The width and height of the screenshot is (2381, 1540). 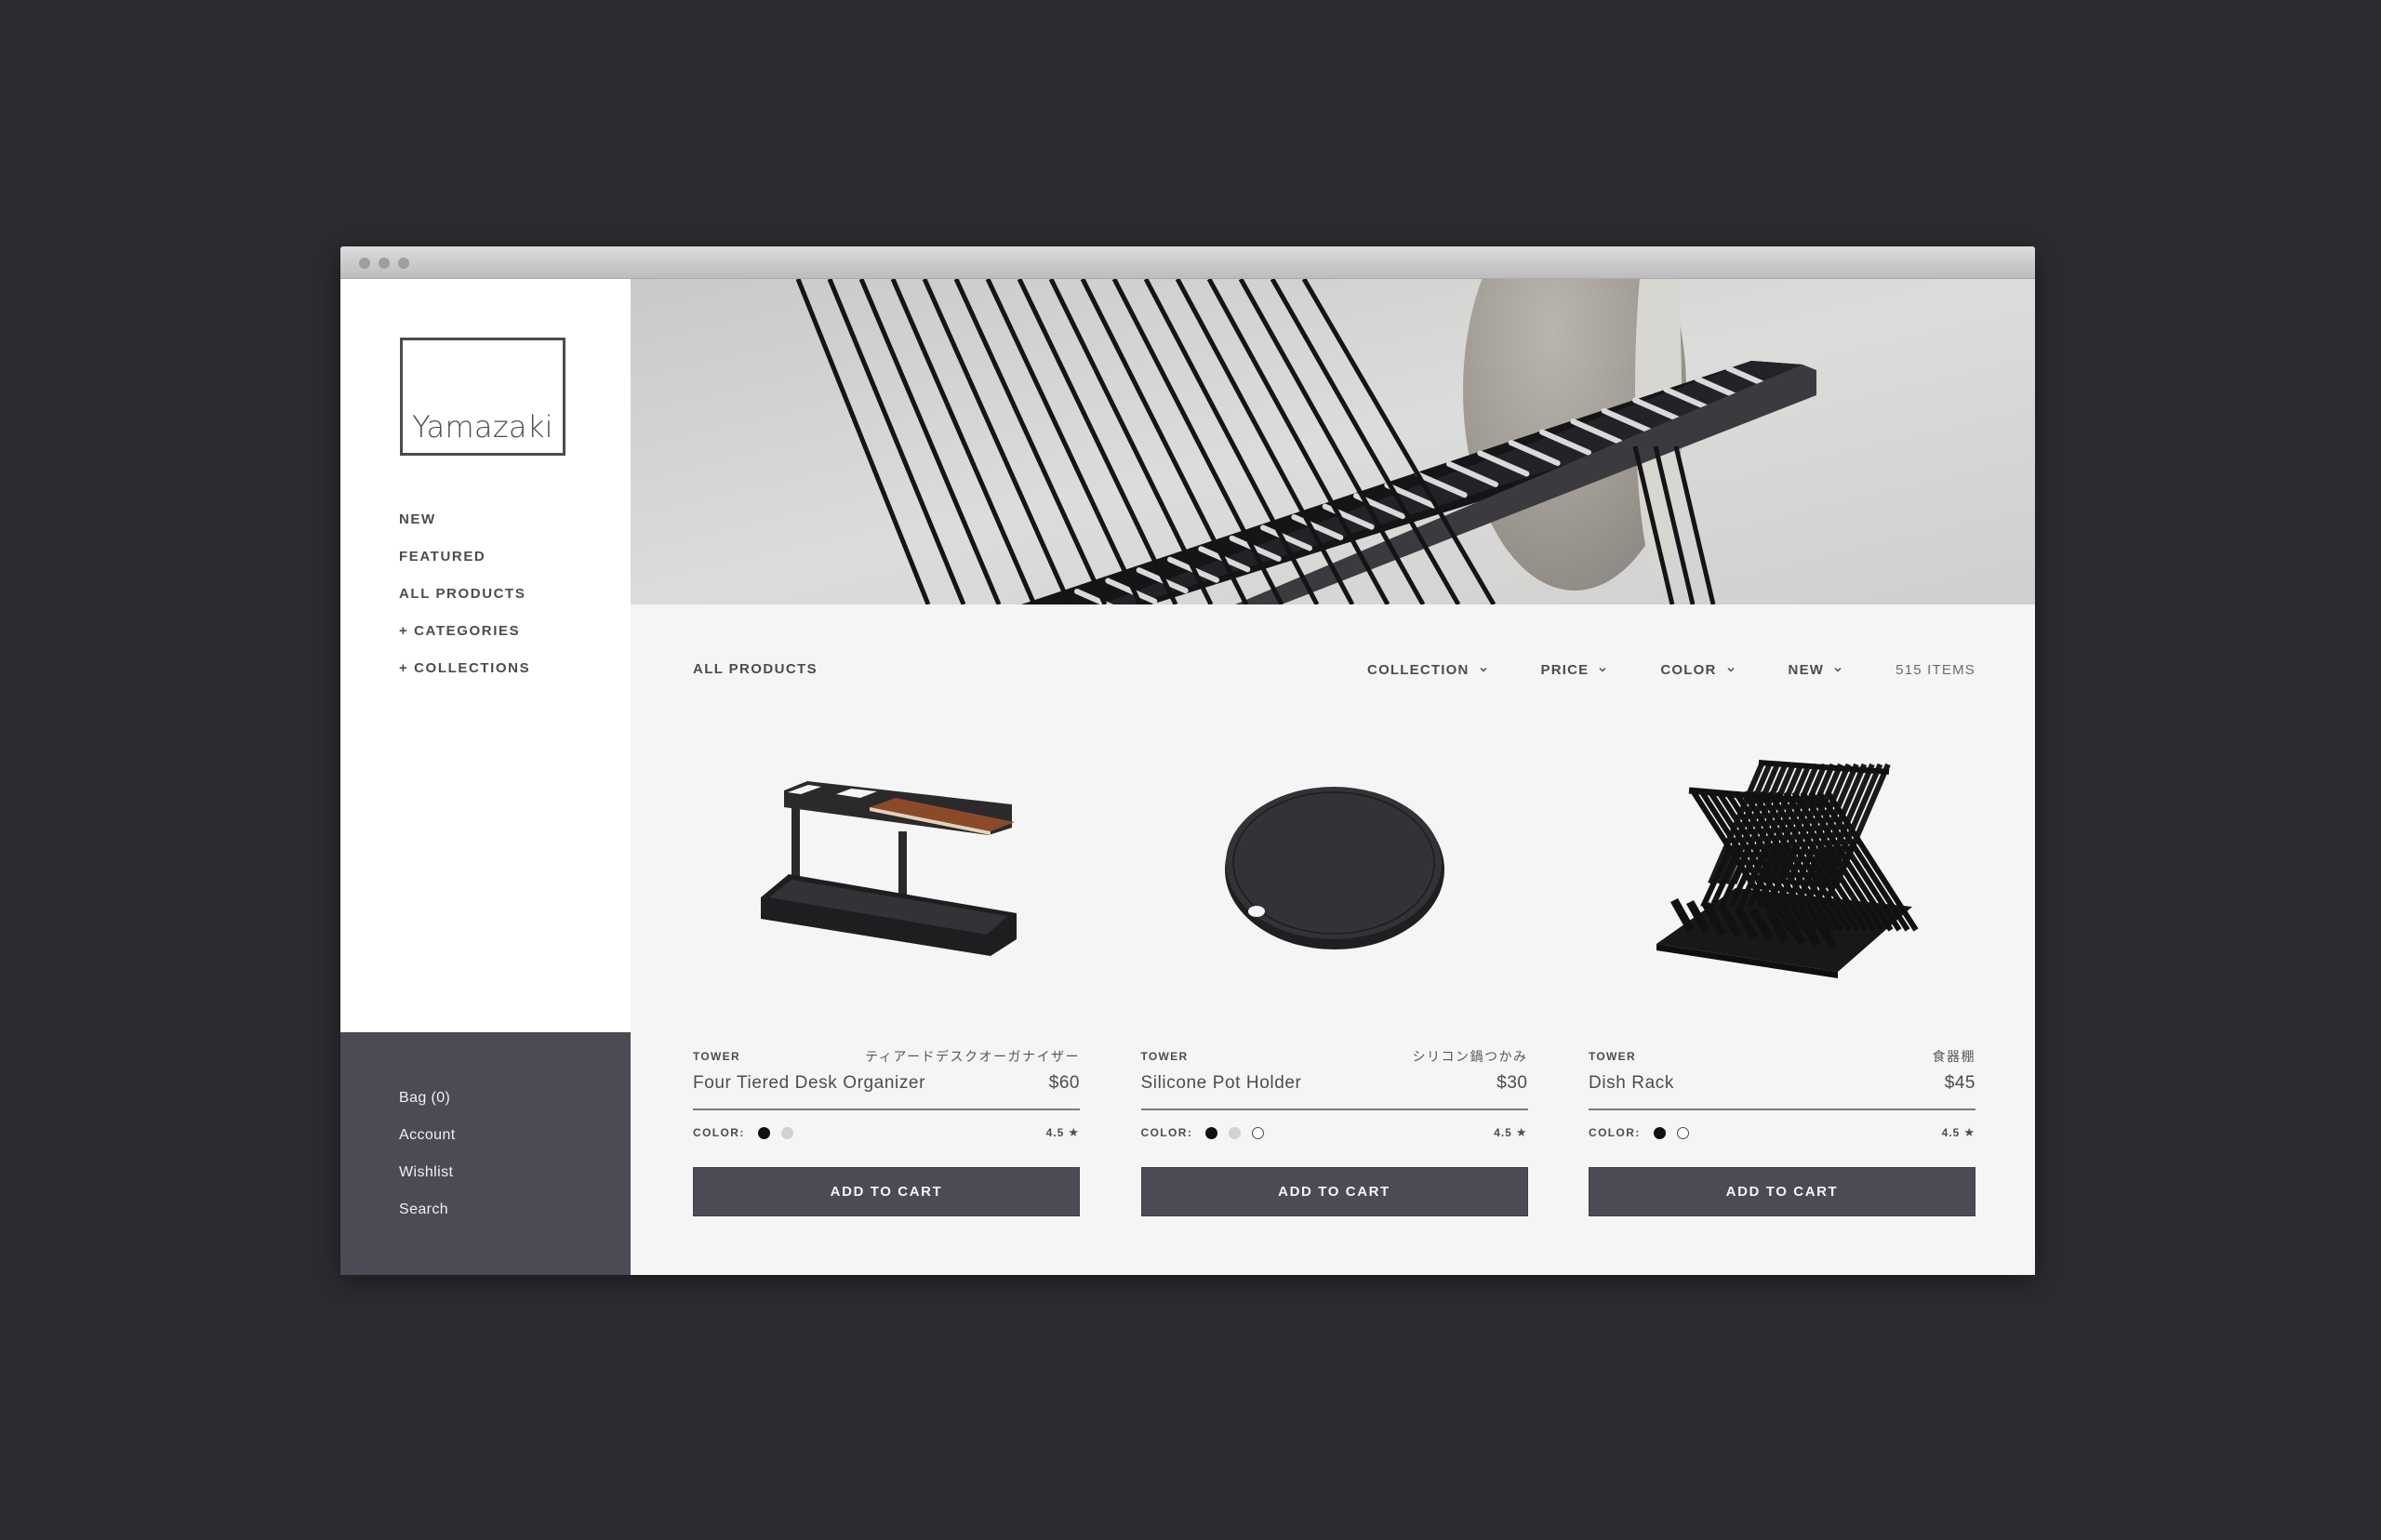 I want to click on filter-collection-label: COLLECTION, so click(x=1418, y=669).